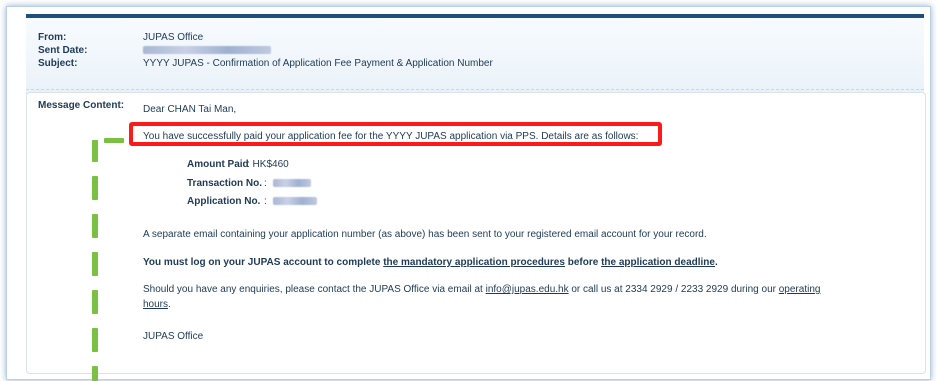 The image size is (937, 381). Describe the element at coordinates (800, 289) in the screenshot. I see `operating-hours-link: operating` at that location.